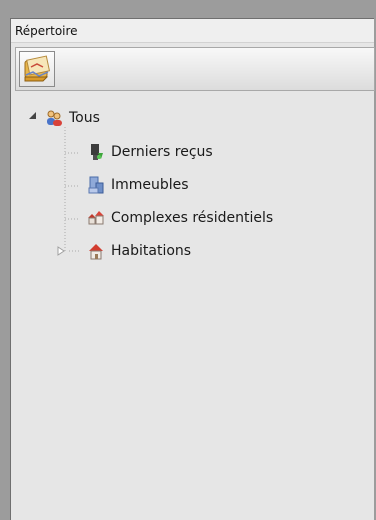  I want to click on panel-title: Répertoire, so click(192, 31).